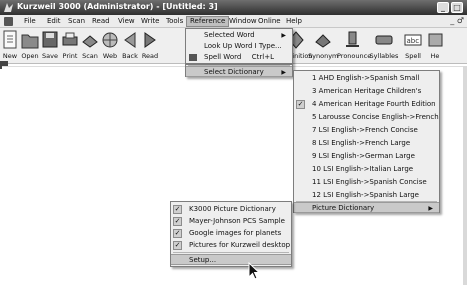 The image size is (467, 285). Describe the element at coordinates (231, 221) in the screenshot. I see `picture-dictionary-item: ✓ Mayer-Johnson PCS Sample` at that location.